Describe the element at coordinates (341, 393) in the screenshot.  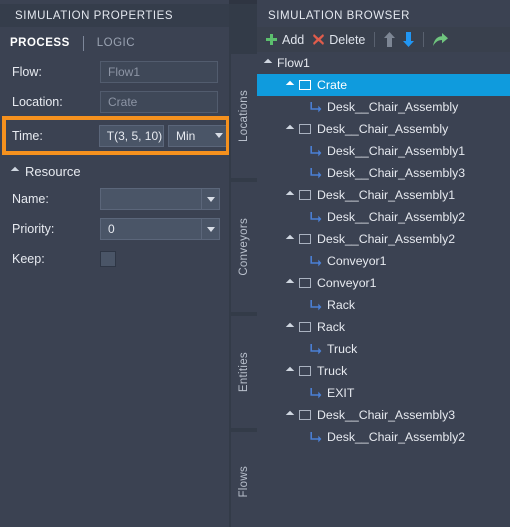
I see `tree-row-label: EXIT` at that location.